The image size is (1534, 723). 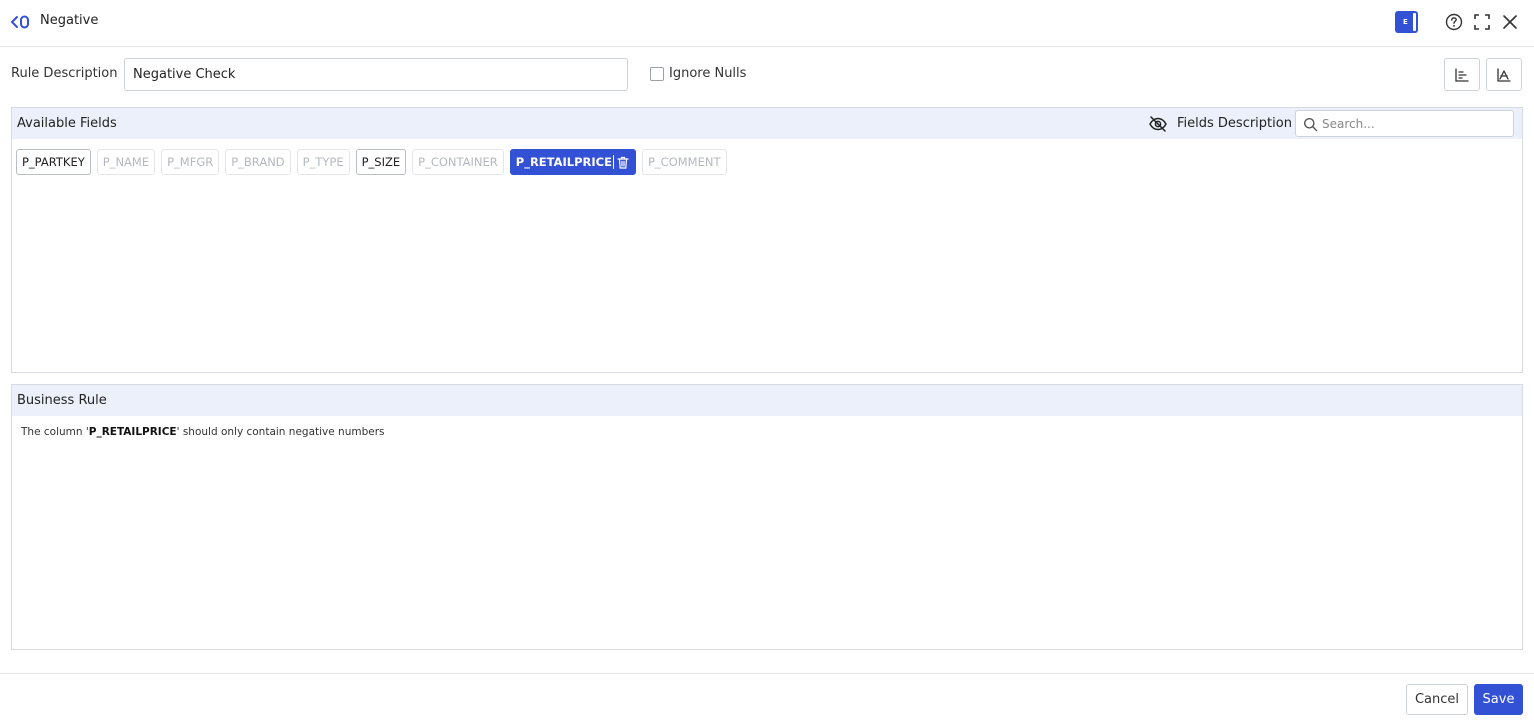 What do you see at coordinates (69, 20) in the screenshot?
I see `page-title: Negative` at bounding box center [69, 20].